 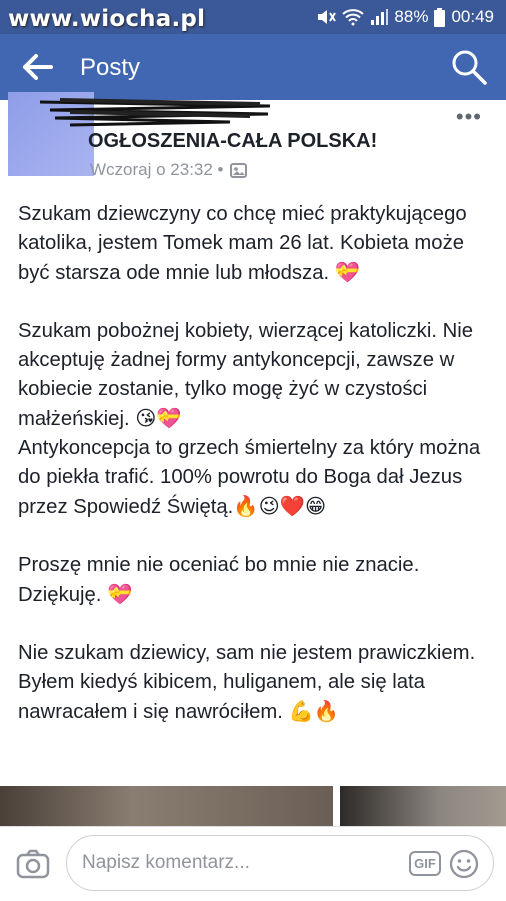 I want to click on photo-icon, so click(x=238, y=170).